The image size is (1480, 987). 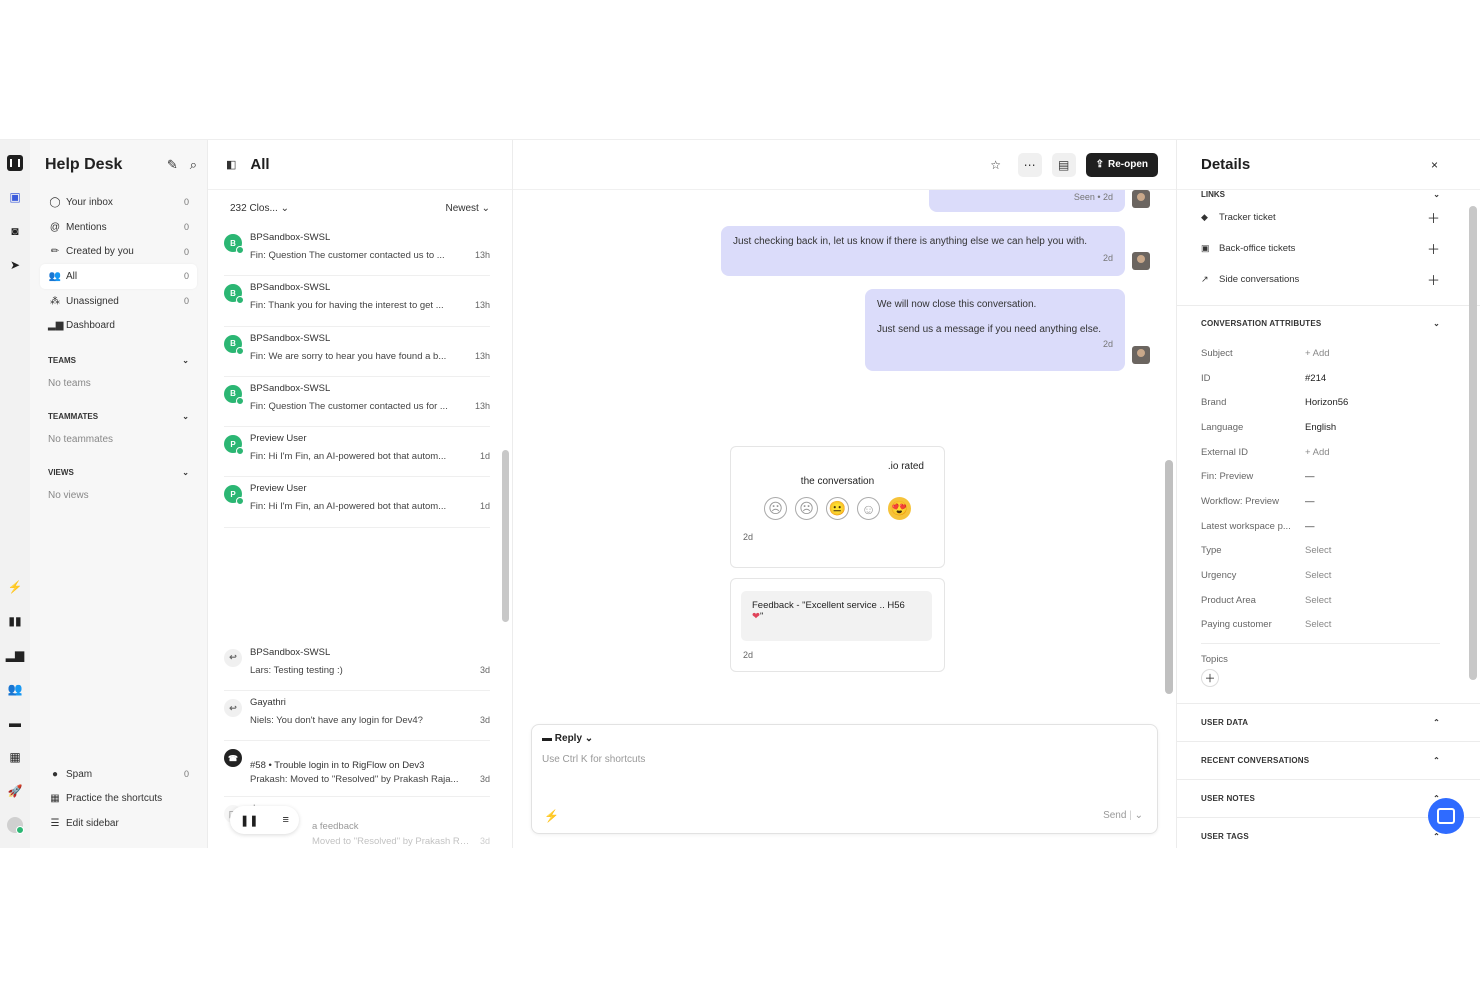 What do you see at coordinates (15, 231) in the screenshot?
I see `fin-bot-icon: ◙` at bounding box center [15, 231].